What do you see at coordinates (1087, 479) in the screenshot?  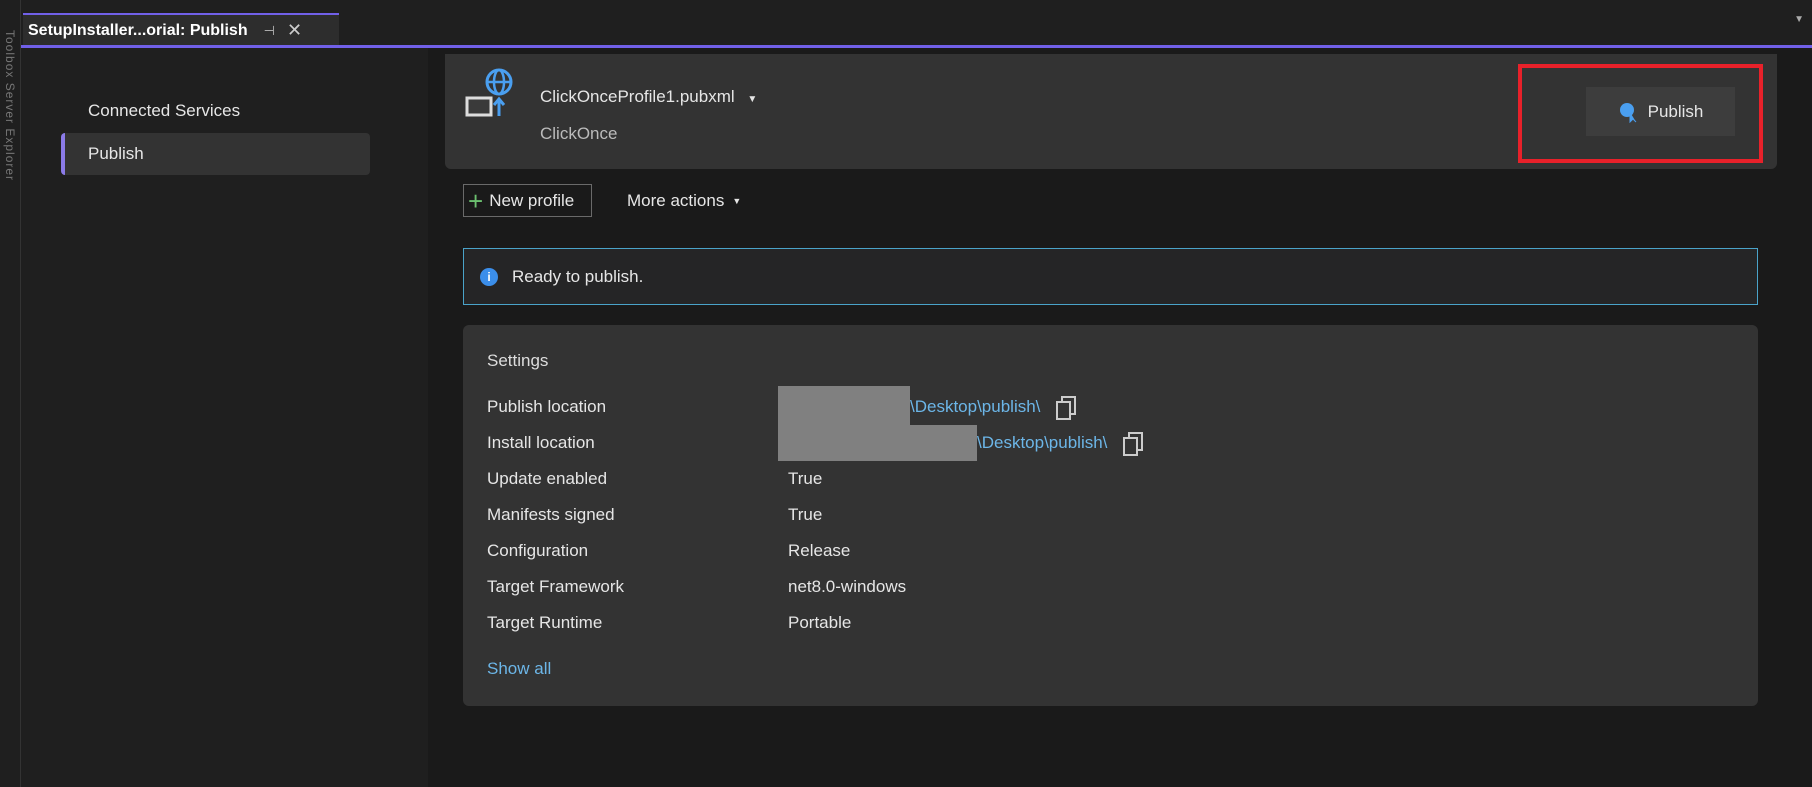 I see `settings-row: Update enabled True` at bounding box center [1087, 479].